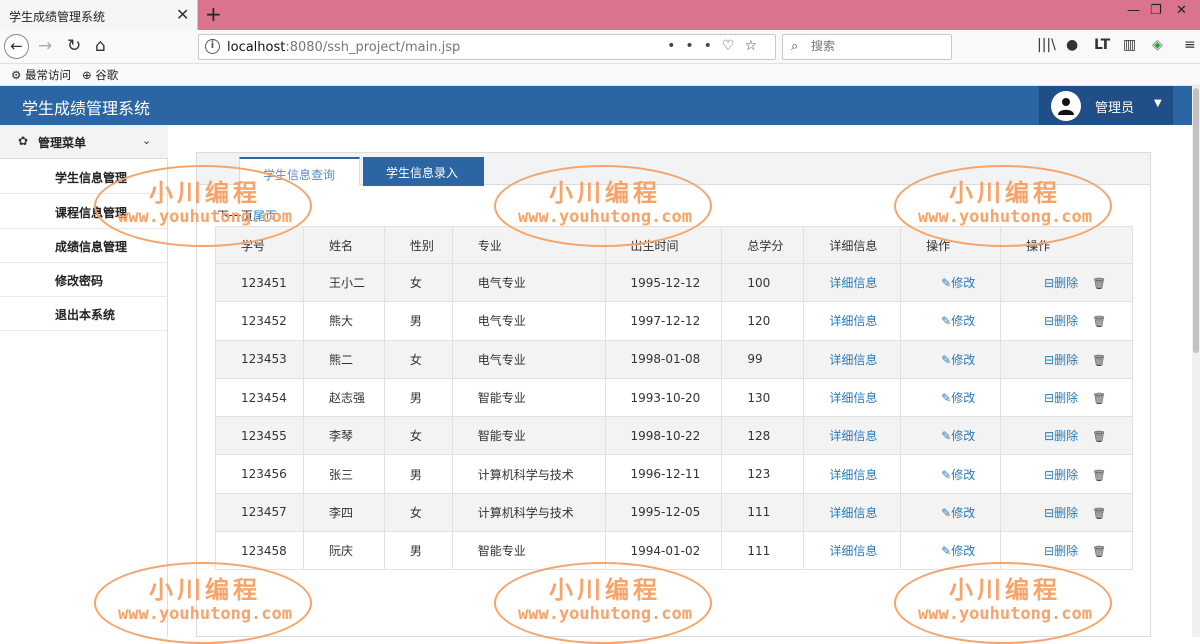  What do you see at coordinates (1133, 10) in the screenshot?
I see `minimize-icon: —` at bounding box center [1133, 10].